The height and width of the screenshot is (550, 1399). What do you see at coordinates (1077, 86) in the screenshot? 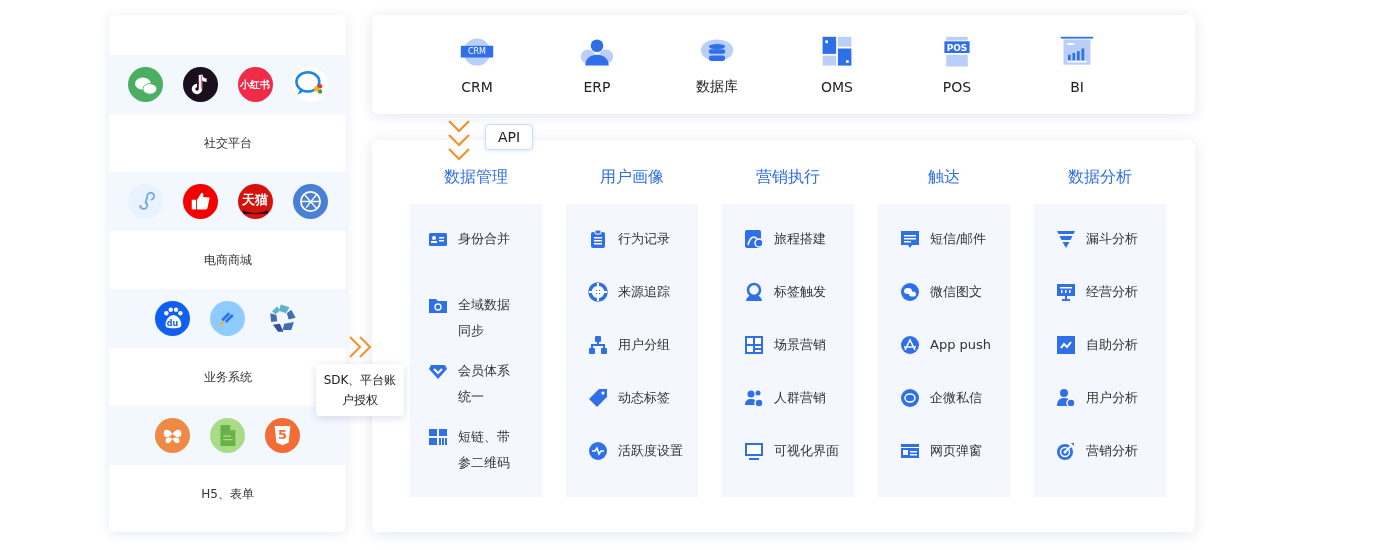
I see `system-label: BI` at bounding box center [1077, 86].